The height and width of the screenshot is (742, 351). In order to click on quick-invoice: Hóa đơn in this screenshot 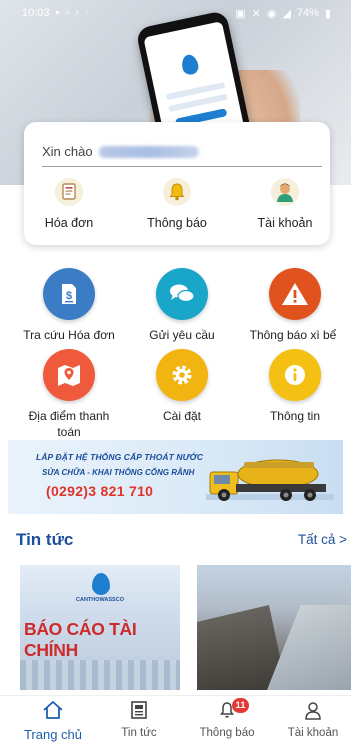, I will do `click(69, 204)`.